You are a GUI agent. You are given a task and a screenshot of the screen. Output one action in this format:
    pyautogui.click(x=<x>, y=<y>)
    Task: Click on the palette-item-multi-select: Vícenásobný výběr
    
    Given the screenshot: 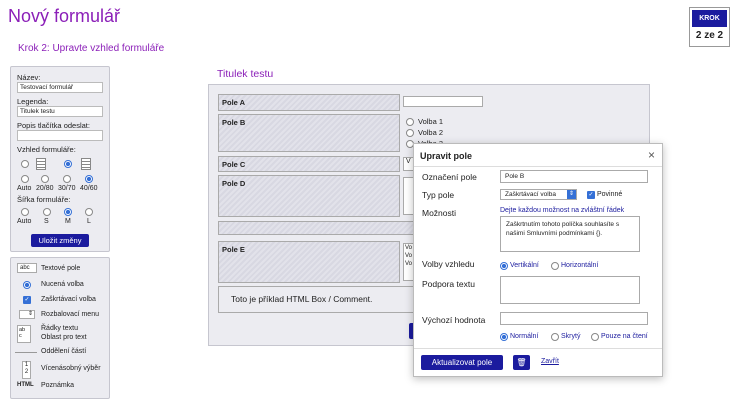 What is the action you would take?
    pyautogui.click(x=71, y=368)
    